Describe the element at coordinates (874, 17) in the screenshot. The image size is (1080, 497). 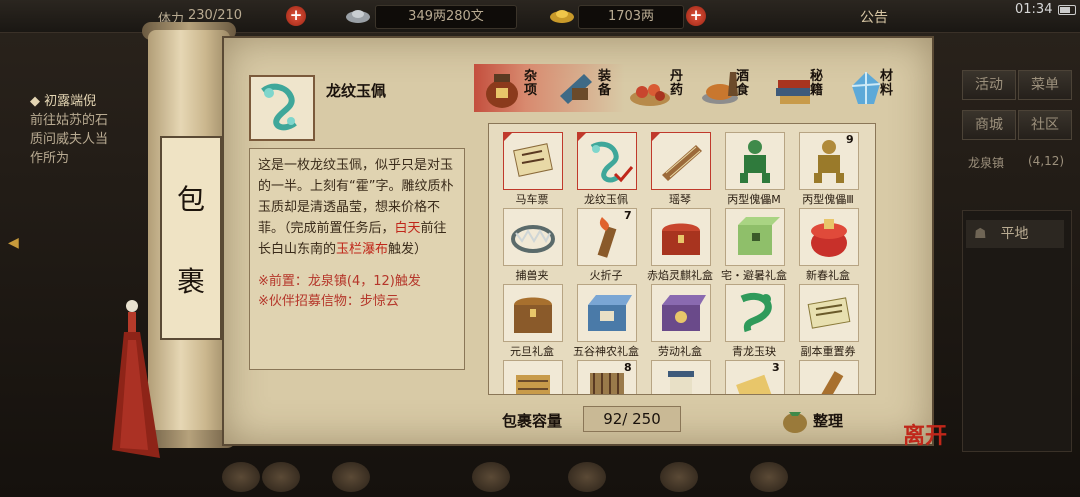
I see `announcement-button: 公告` at that location.